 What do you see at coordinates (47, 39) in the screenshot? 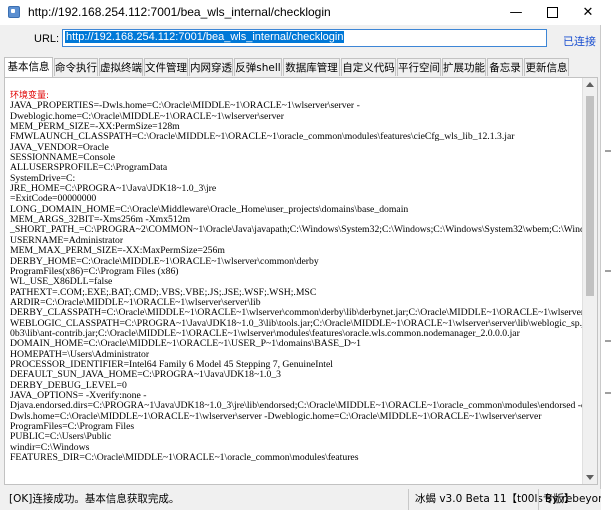
I see `url-label: URL:` at bounding box center [47, 39].